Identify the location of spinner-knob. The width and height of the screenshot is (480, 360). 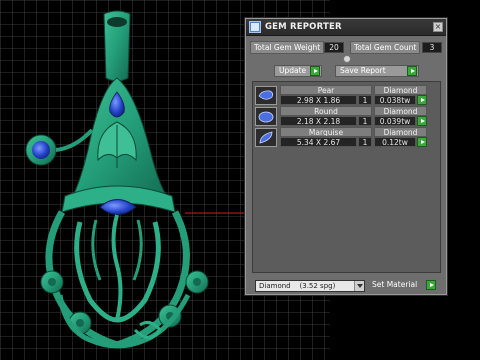
(347, 59).